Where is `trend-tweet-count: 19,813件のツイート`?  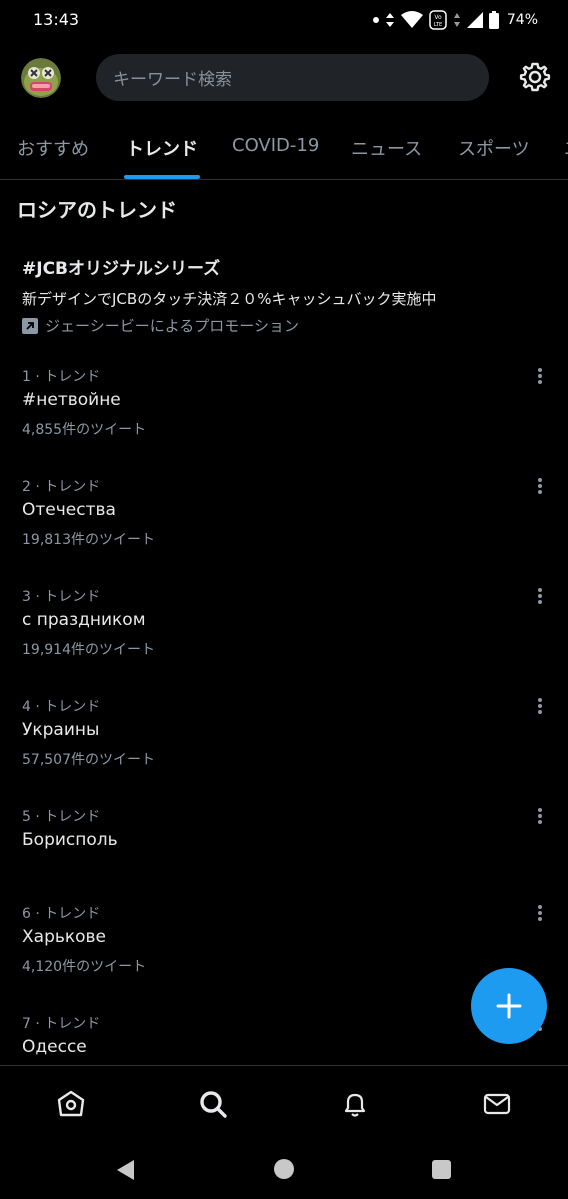
trend-tweet-count: 19,813件のツイート is located at coordinates (88, 540).